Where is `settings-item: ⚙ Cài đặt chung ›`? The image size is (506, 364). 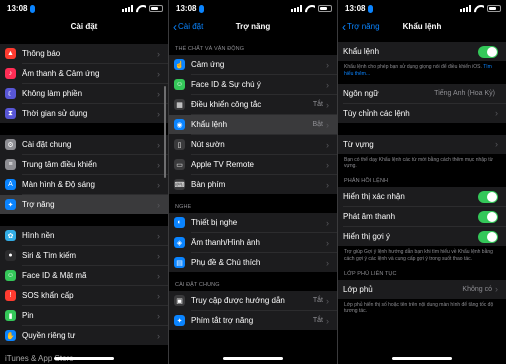
settings-item: ⚙ Cài đặt chung › is located at coordinates (84, 144).